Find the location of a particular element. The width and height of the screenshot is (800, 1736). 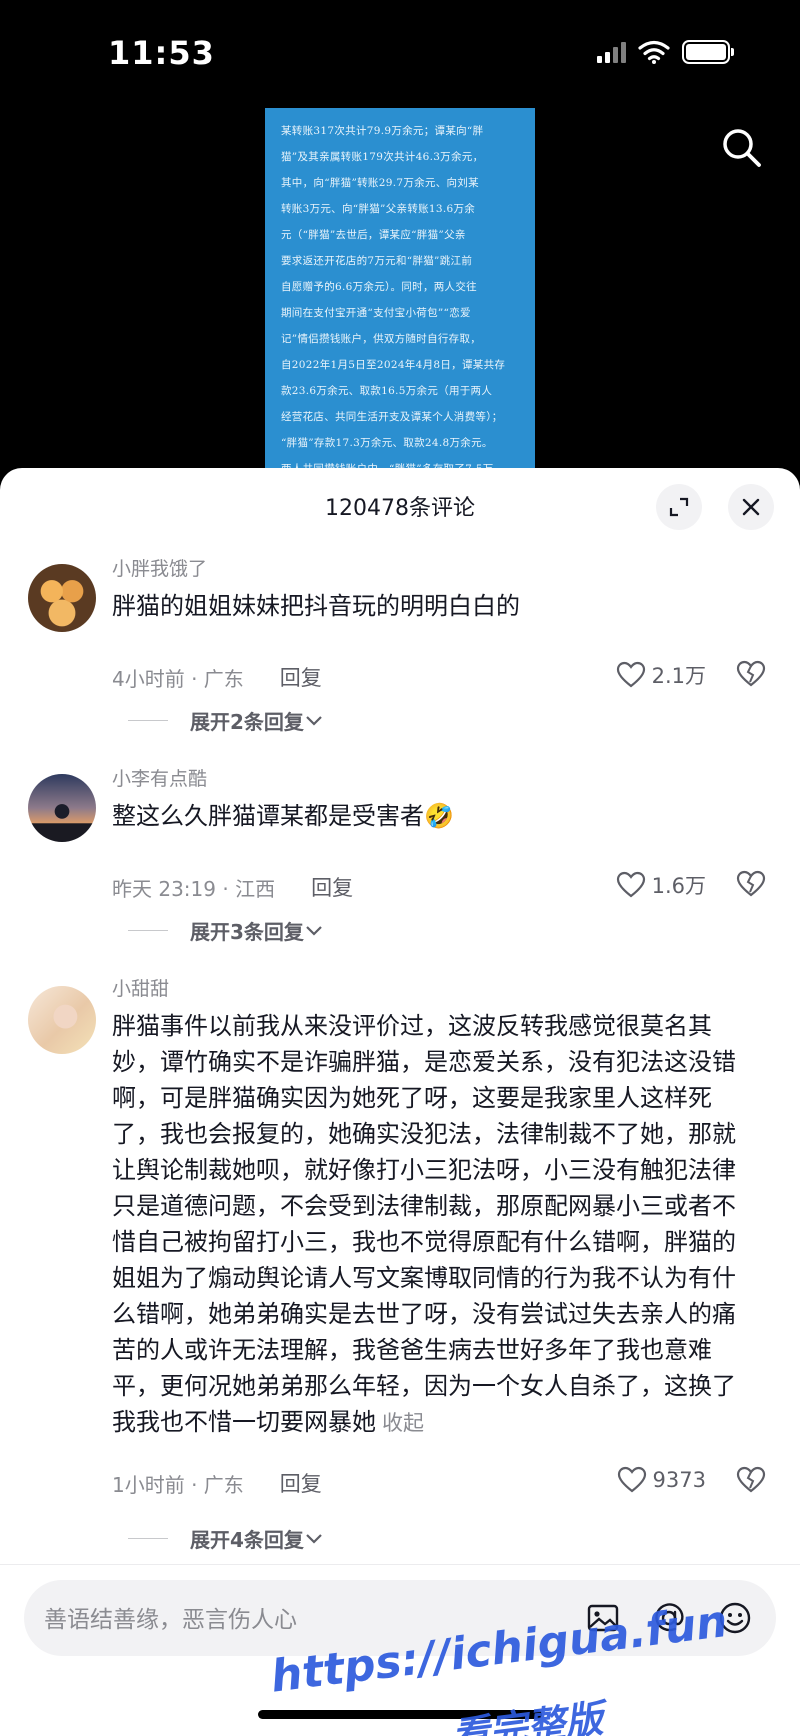

comment-time-location: 昨天 23:19 · 江西 is located at coordinates (194, 888).